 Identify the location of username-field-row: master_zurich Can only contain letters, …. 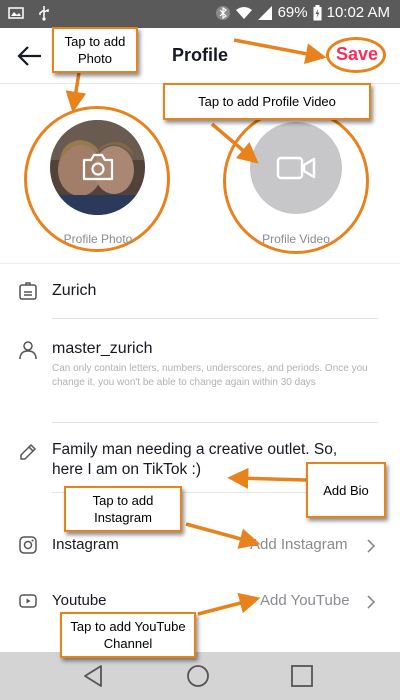
(200, 376).